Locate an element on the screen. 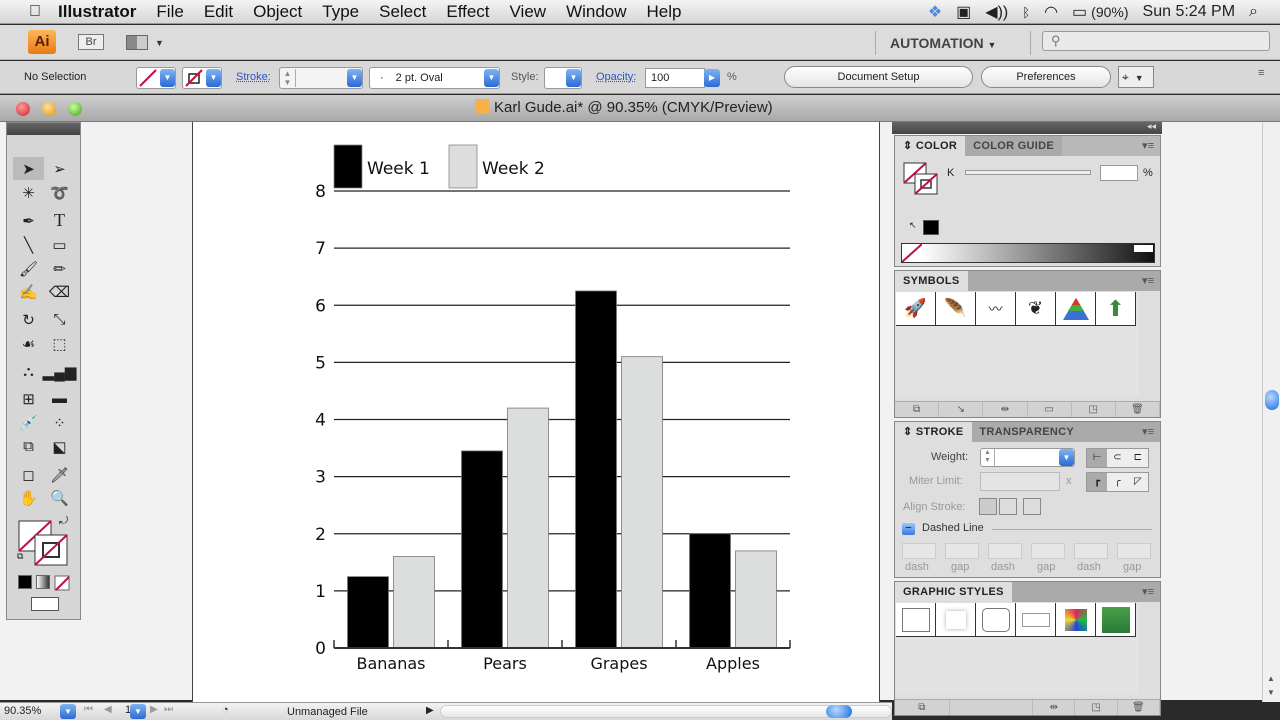 This screenshot has width=1280, height=720. arrange-documents-icon is located at coordinates (137, 42).